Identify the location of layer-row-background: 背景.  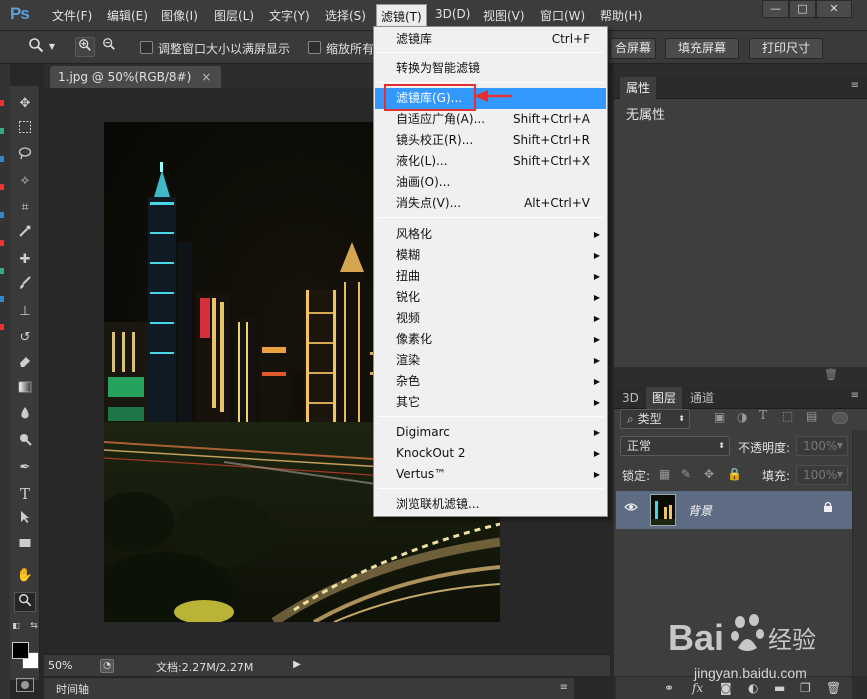
(734, 510).